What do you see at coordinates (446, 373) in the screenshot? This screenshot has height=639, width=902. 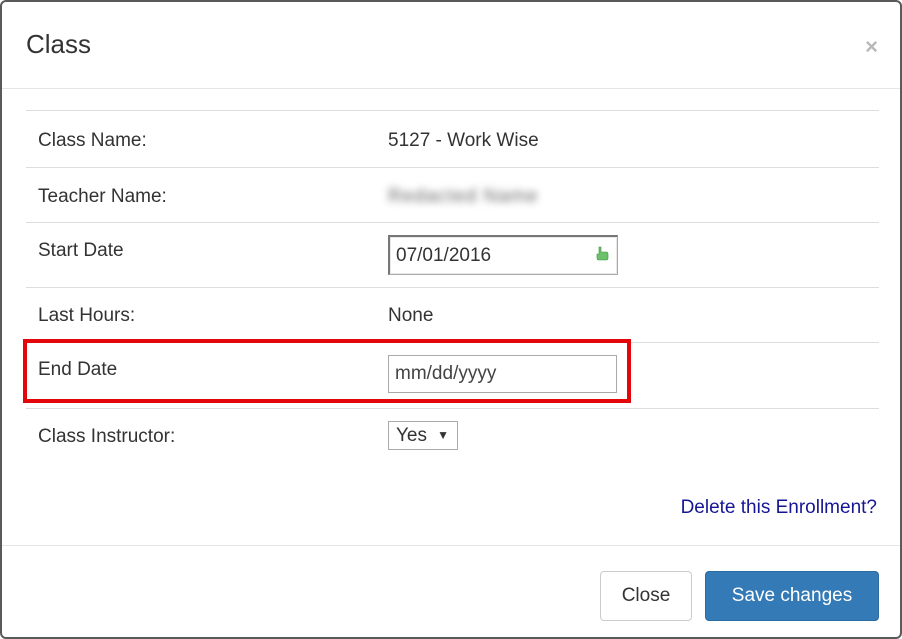 I see `end-date-placeholder: mm/dd/yyyy` at bounding box center [446, 373].